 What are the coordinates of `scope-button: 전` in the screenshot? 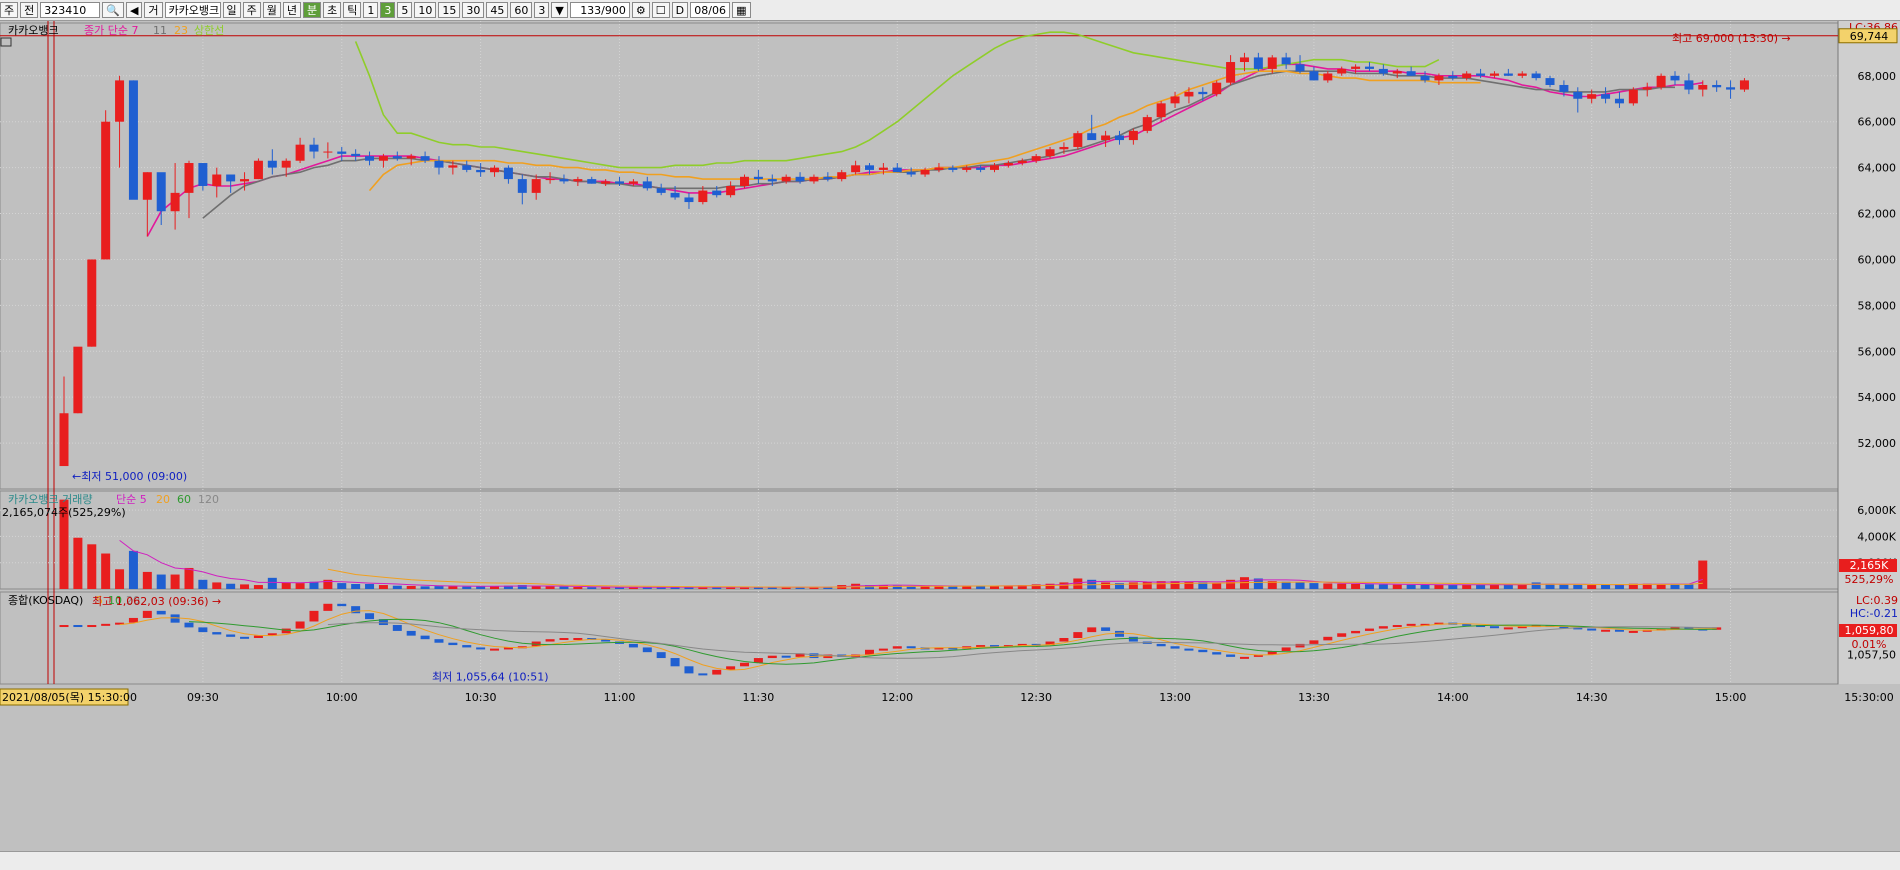 It's located at (29, 10).